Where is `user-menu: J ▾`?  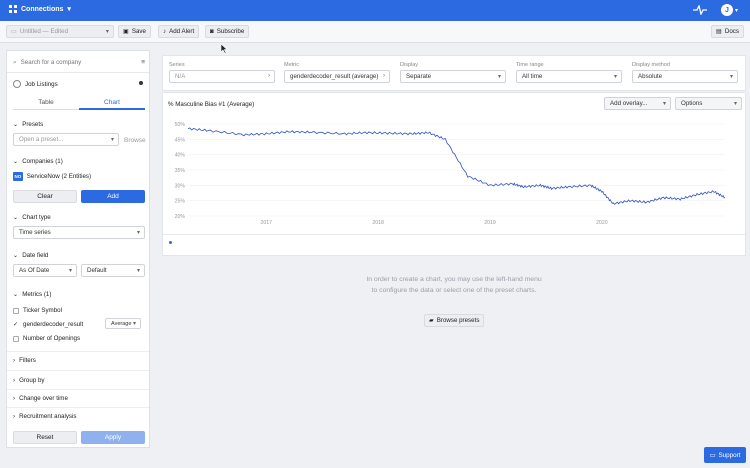 user-menu: J ▾ is located at coordinates (729, 10).